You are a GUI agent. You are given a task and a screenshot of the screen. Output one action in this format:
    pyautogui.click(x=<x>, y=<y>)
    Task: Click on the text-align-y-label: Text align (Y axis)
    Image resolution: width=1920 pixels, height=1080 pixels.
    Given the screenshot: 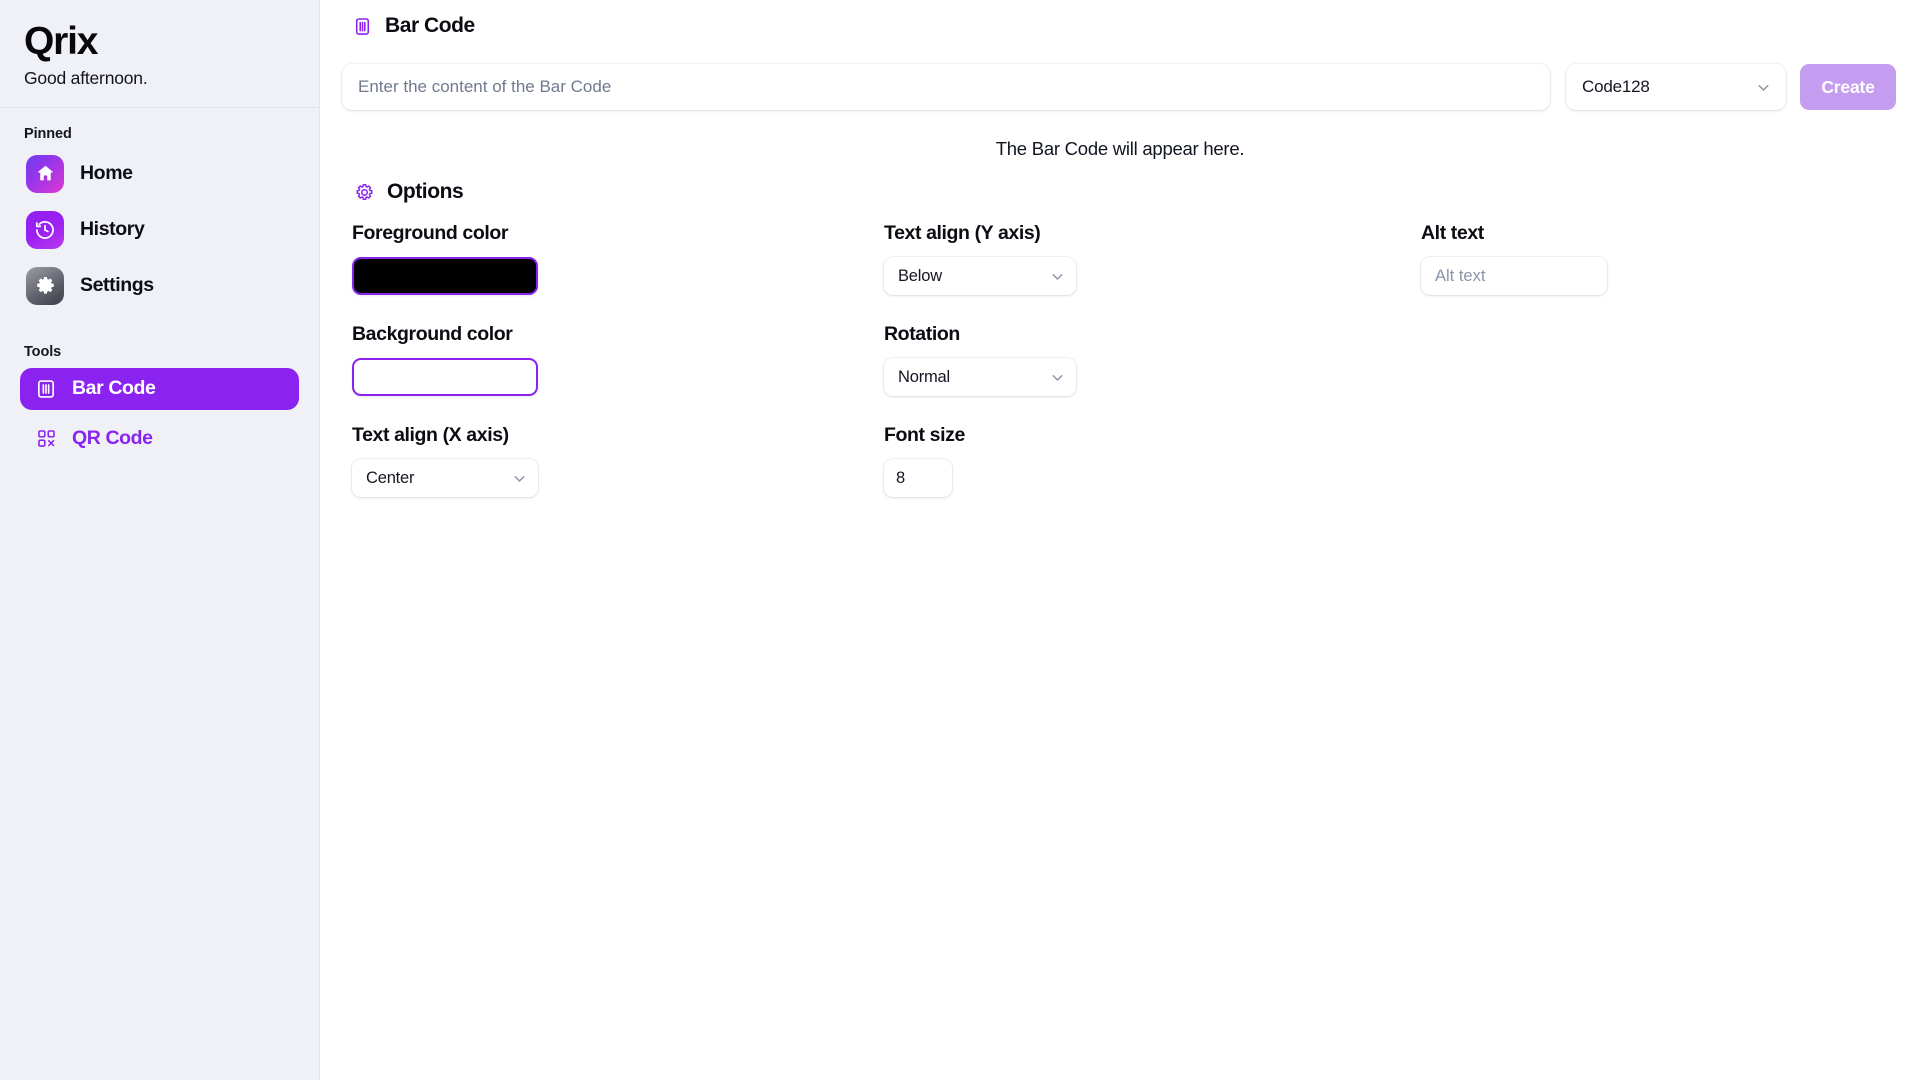 What is the action you would take?
    pyautogui.click(x=962, y=233)
    